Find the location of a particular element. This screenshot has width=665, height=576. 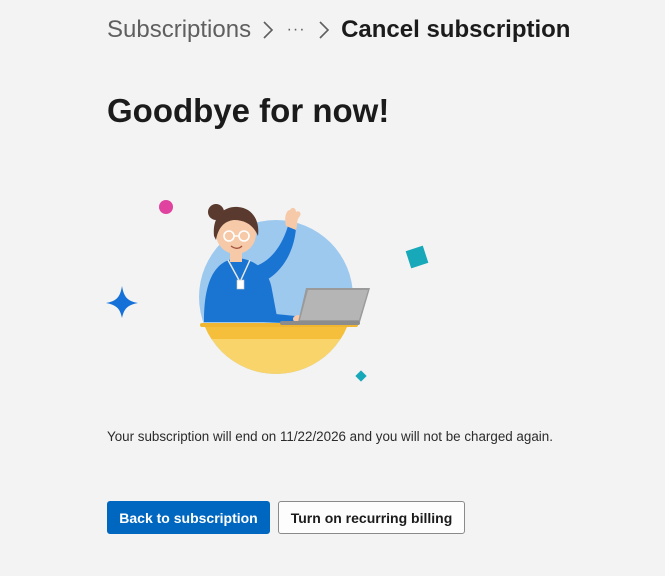

breadcrumb-current-page: Cancel subscription is located at coordinates (456, 29).